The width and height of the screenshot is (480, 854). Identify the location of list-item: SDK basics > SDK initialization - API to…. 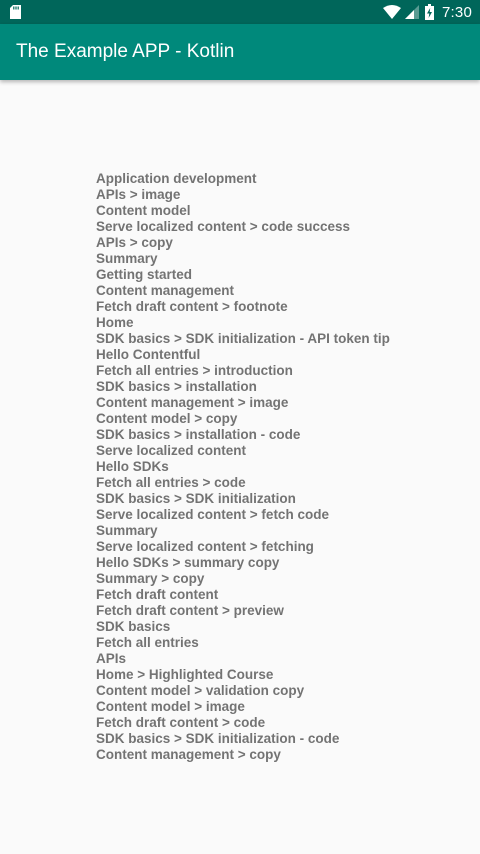
(243, 339).